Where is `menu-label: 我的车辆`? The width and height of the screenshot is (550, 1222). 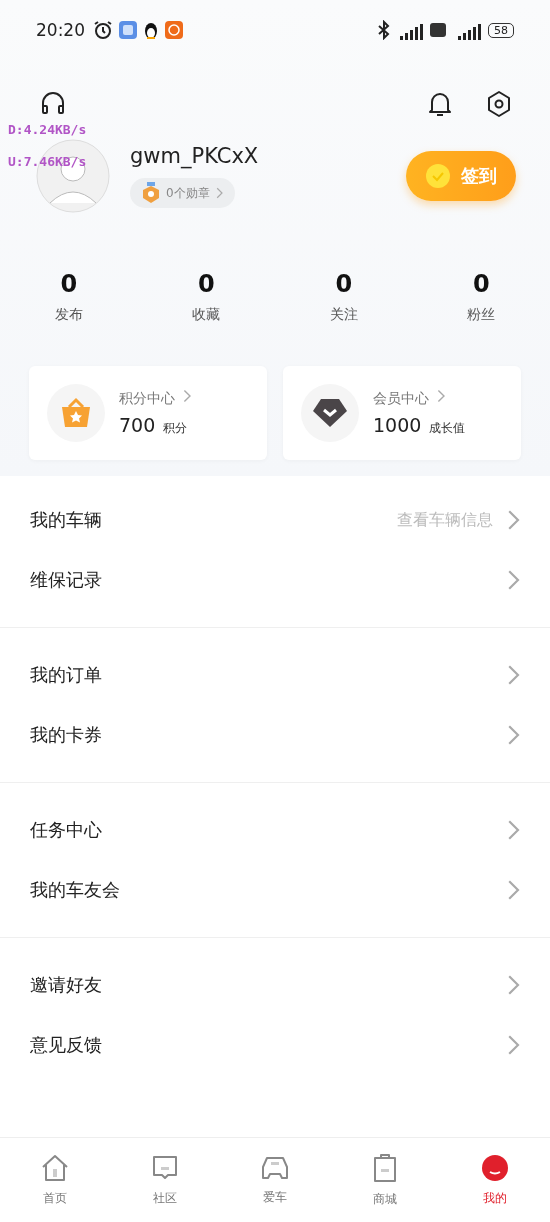
menu-label: 我的车辆 is located at coordinates (66, 520).